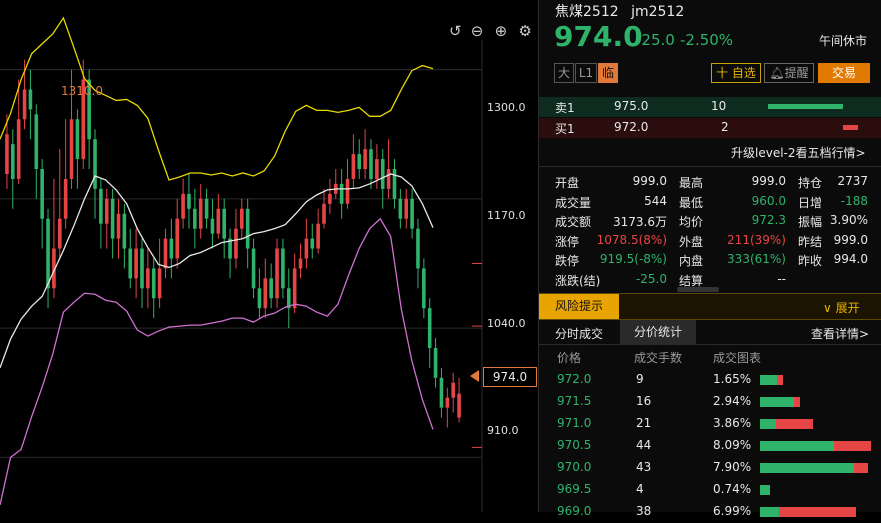  What do you see at coordinates (840, 333) in the screenshot?
I see `view-details-link: 查看详情>` at bounding box center [840, 333].